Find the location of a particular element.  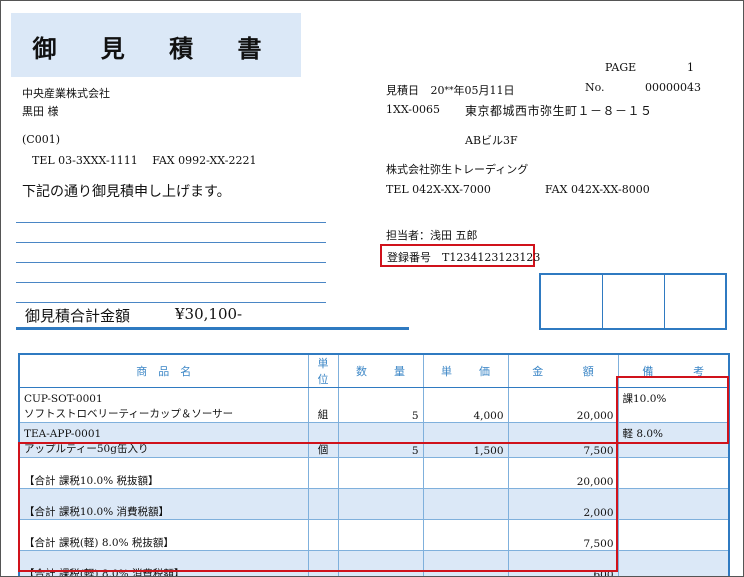

quote-date-mask: ** is located at coordinates (449, 91).